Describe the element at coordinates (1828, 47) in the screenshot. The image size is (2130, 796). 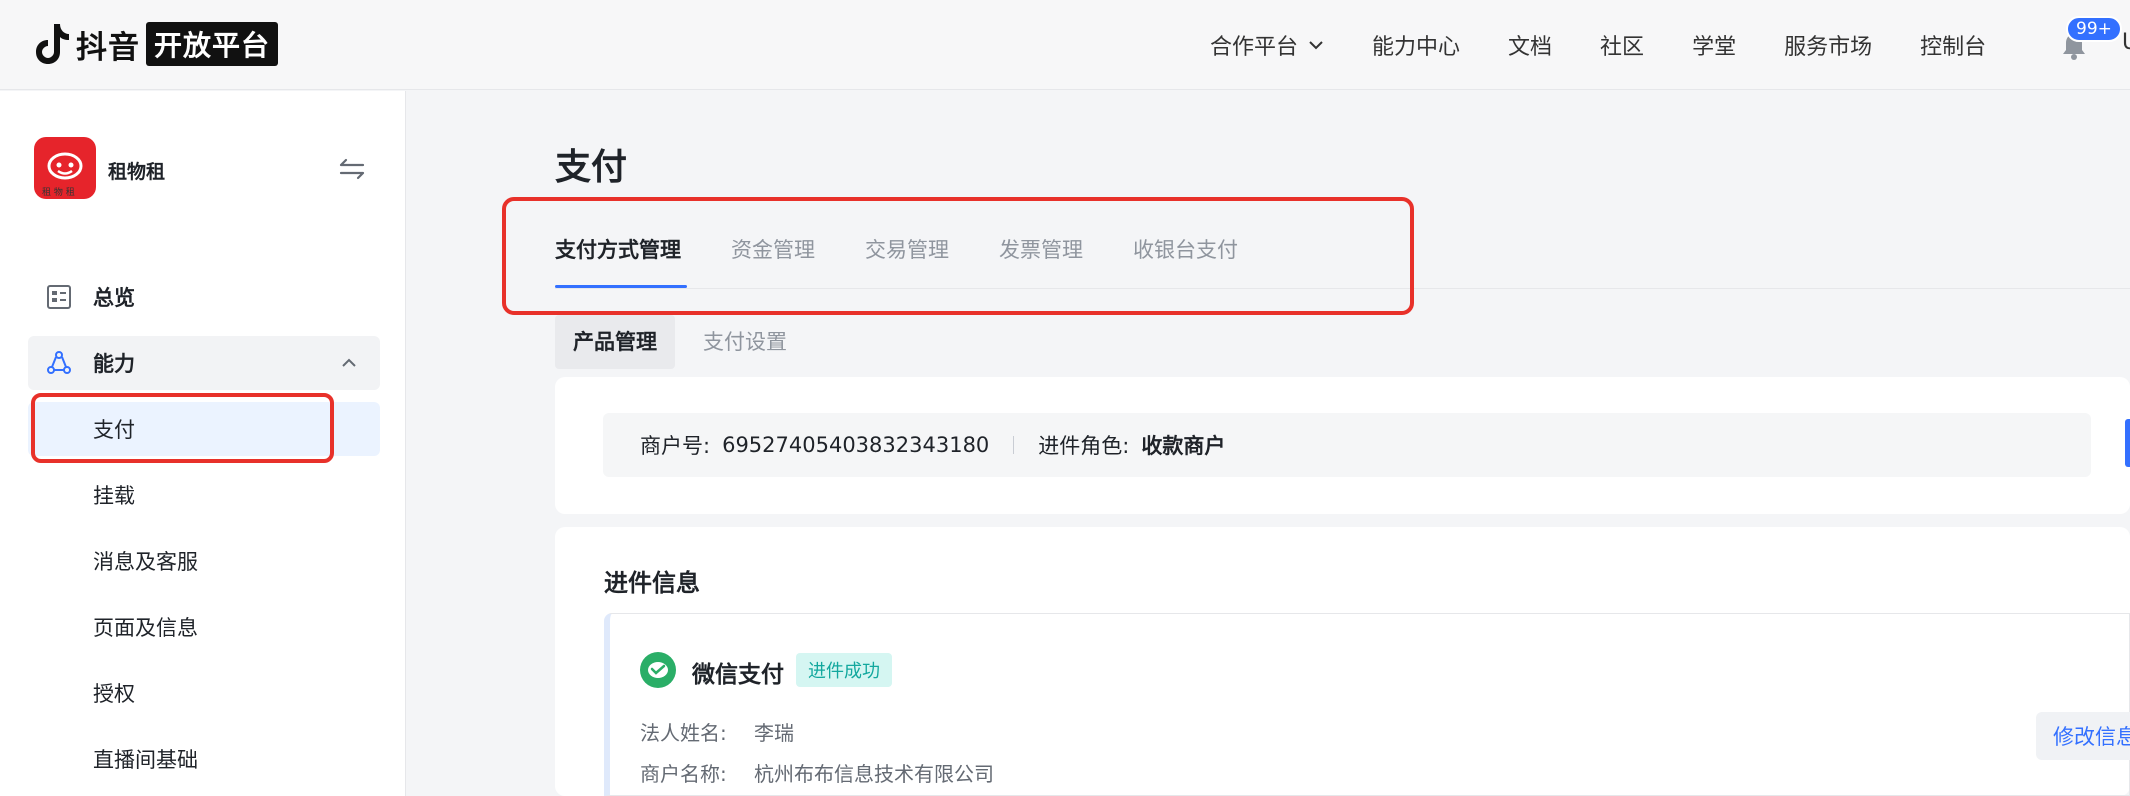
I see `nav-item-label: 服务市场` at that location.